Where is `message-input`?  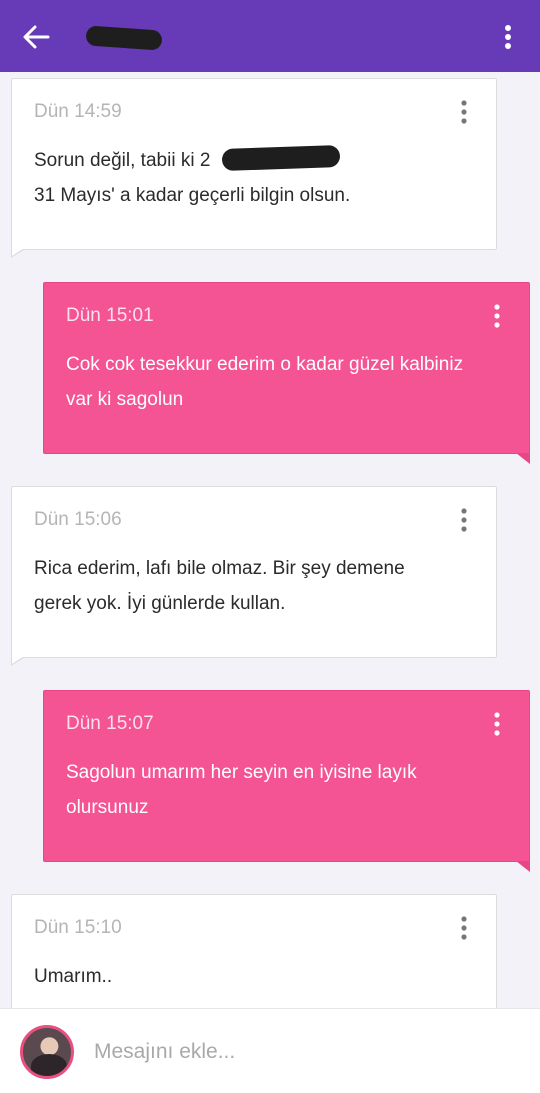
message-input is located at coordinates (304, 1052).